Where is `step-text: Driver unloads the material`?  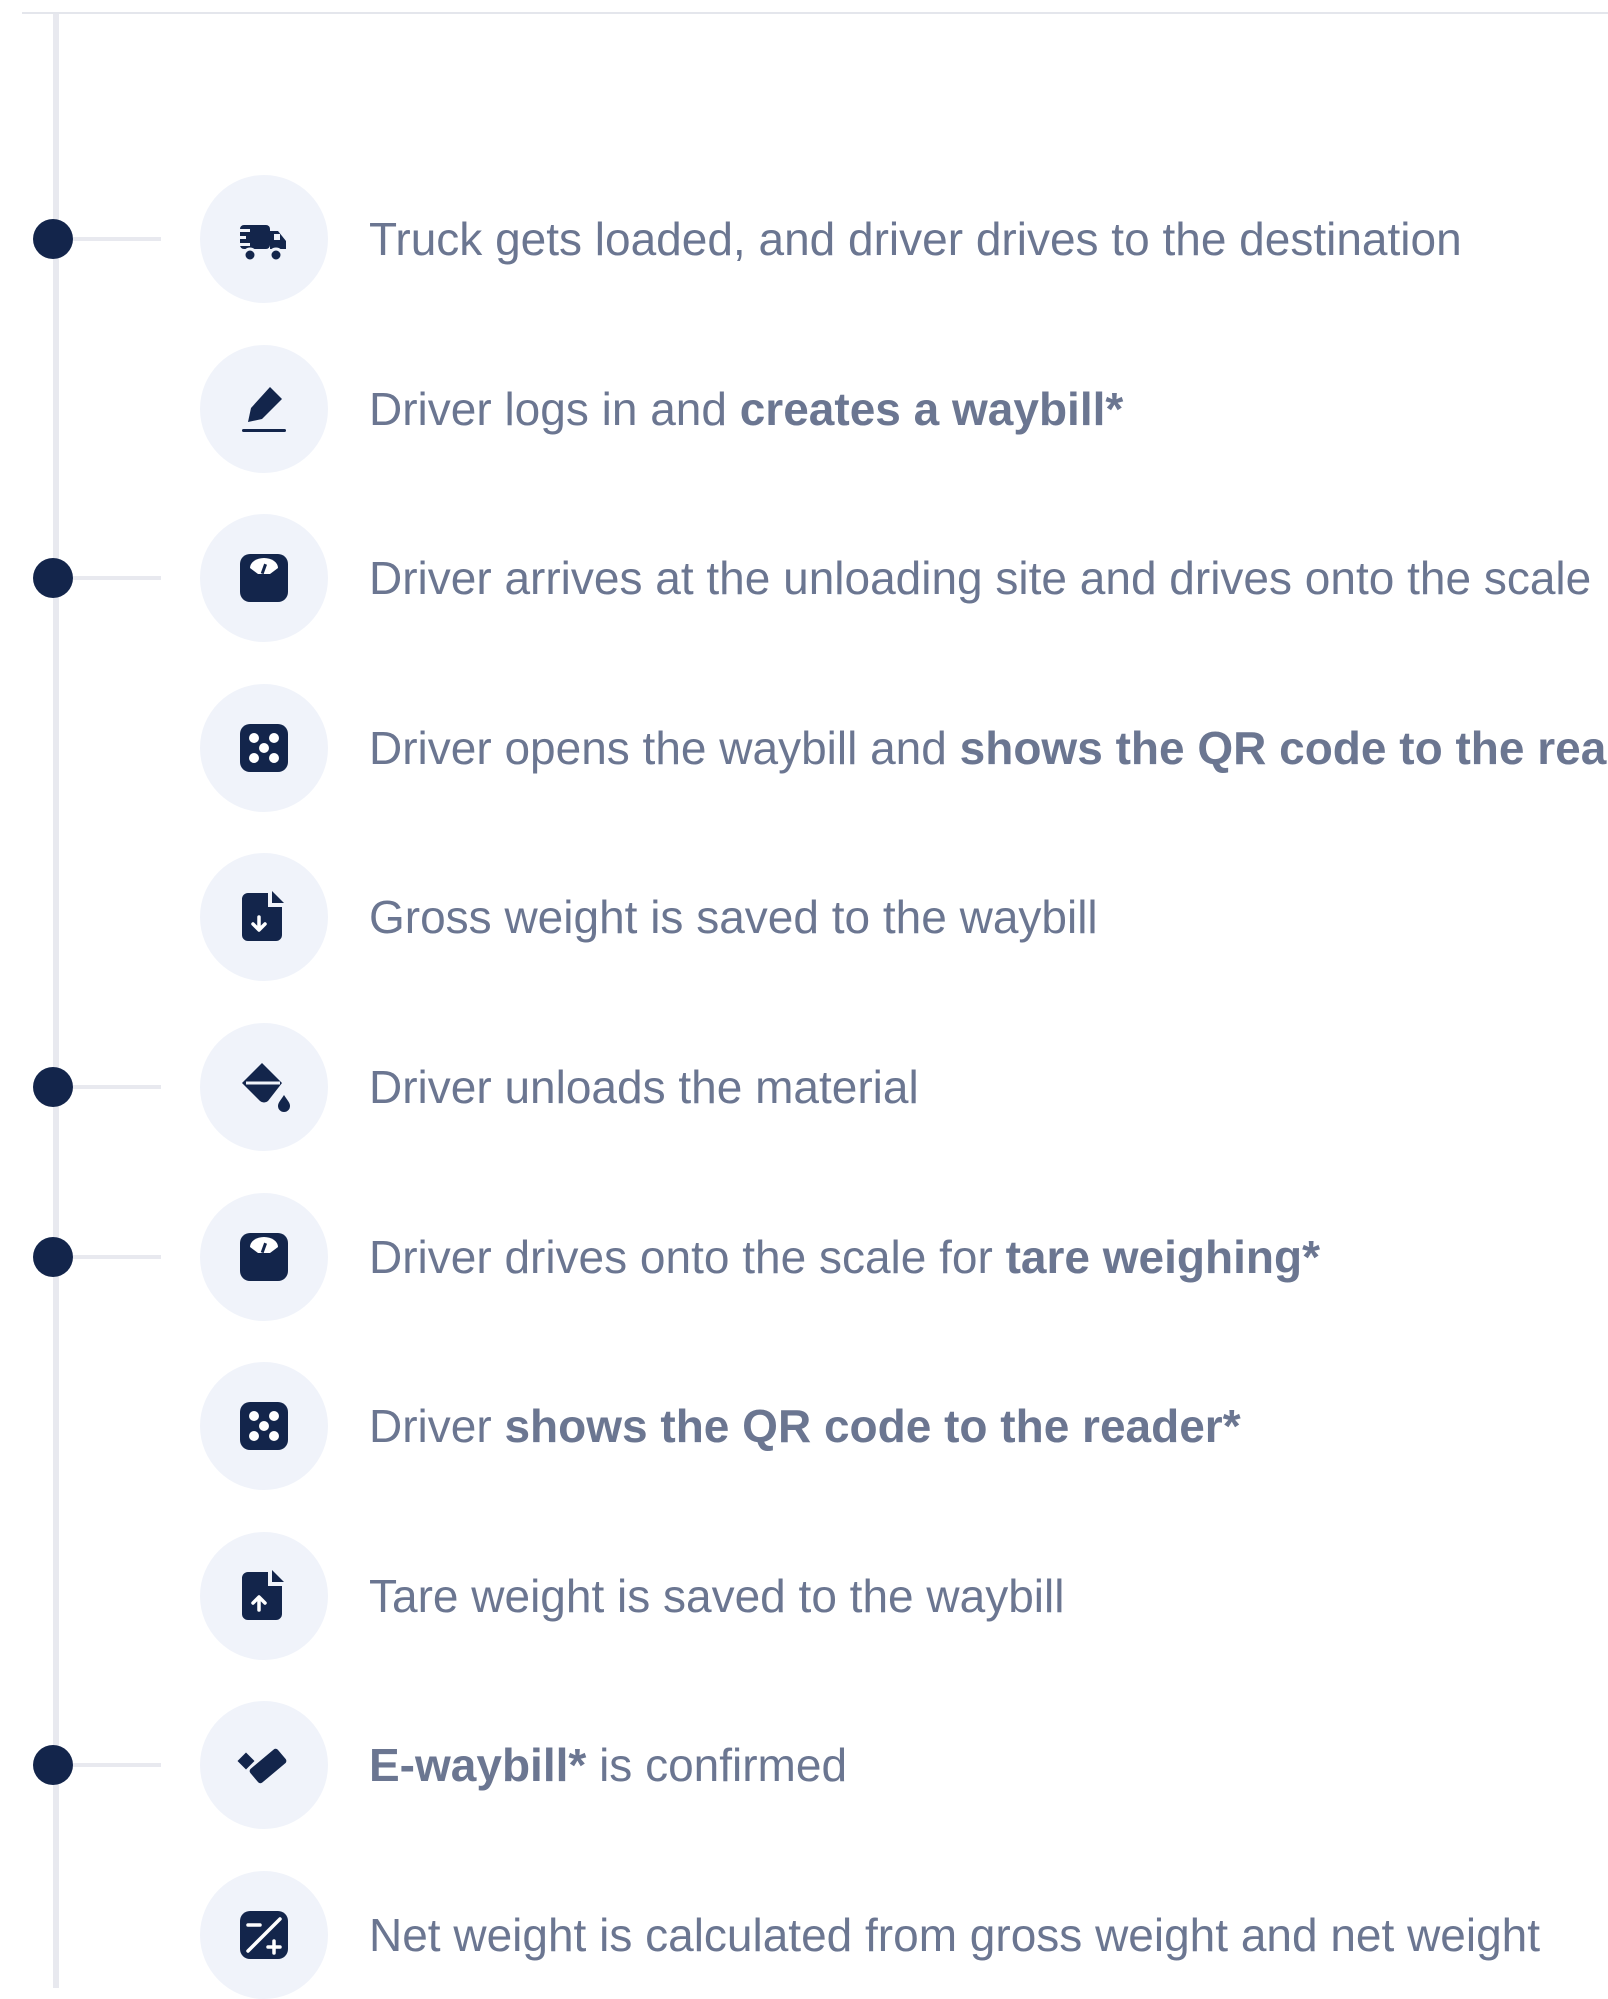 step-text: Driver unloads the material is located at coordinates (644, 1087).